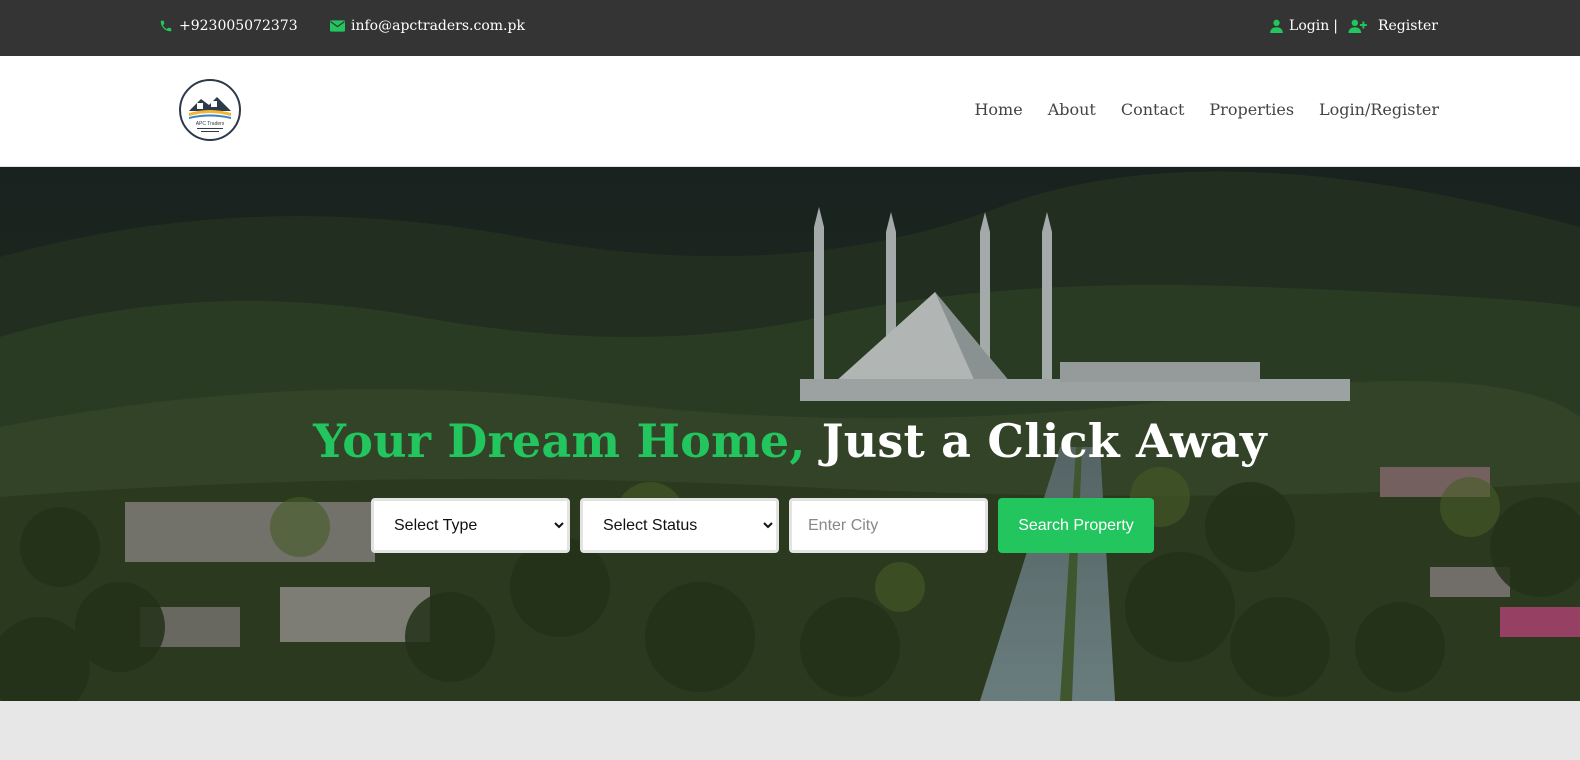 Image resolution: width=1580 pixels, height=760 pixels. Describe the element at coordinates (1076, 525) in the screenshot. I see `search-property-button: Search Property` at that location.